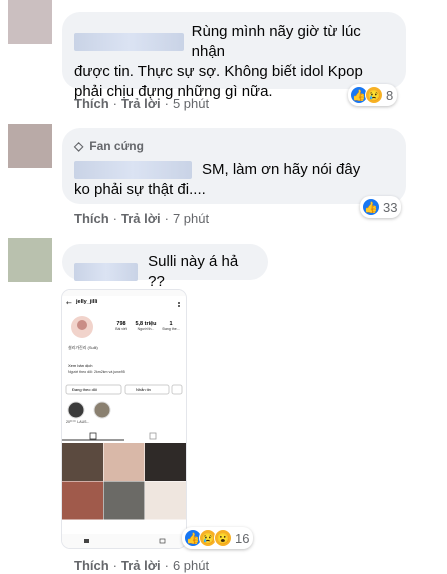  Describe the element at coordinates (193, 271) in the screenshot. I see `comment-text: Sulli này á hả ??` at that location.